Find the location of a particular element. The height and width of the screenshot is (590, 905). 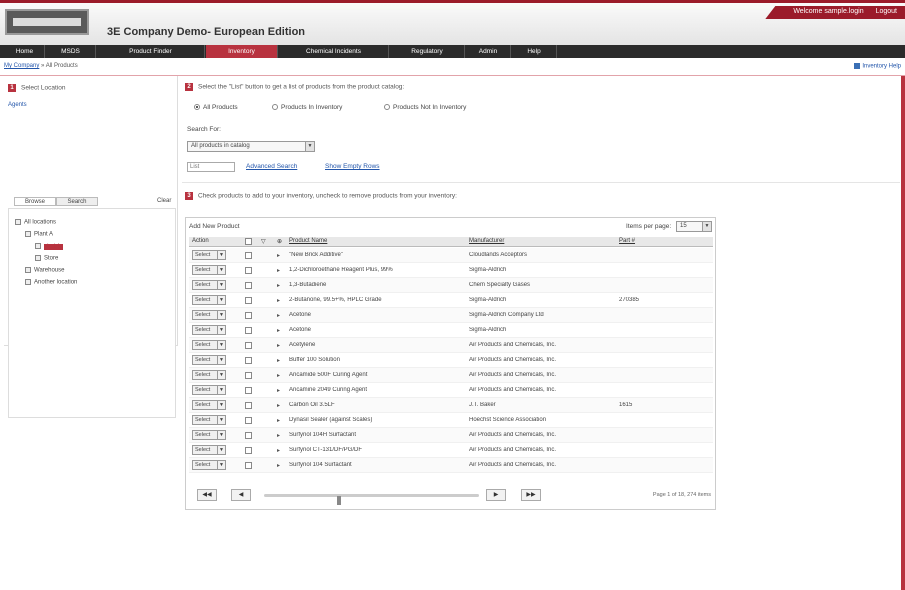

search-for-select: All products in catalog ▼ is located at coordinates (251, 146).